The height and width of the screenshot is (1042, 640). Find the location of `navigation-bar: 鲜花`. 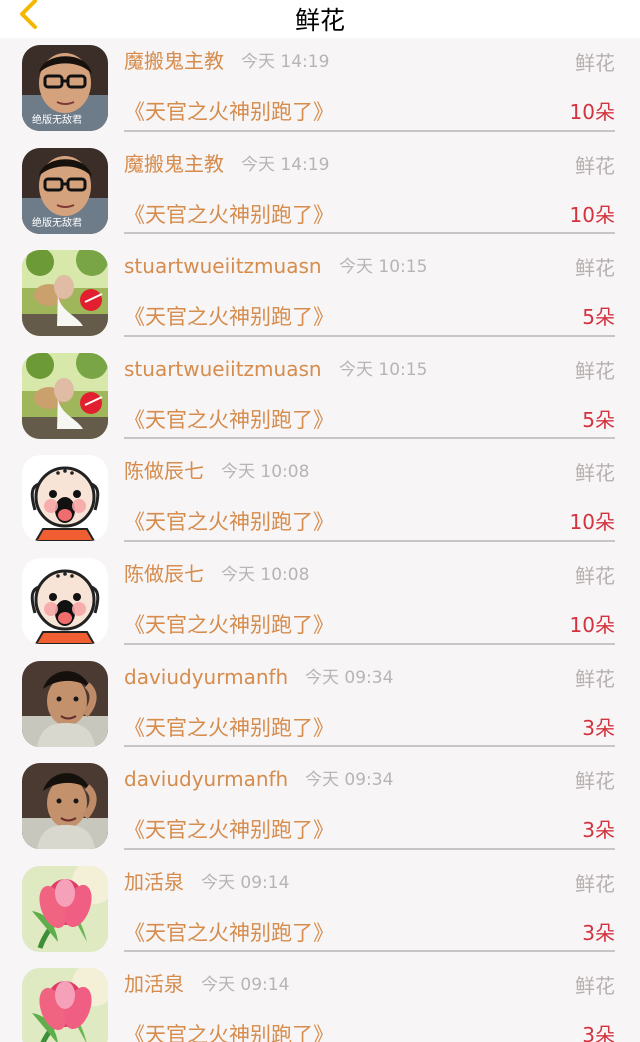

navigation-bar: 鲜花 is located at coordinates (320, 19).